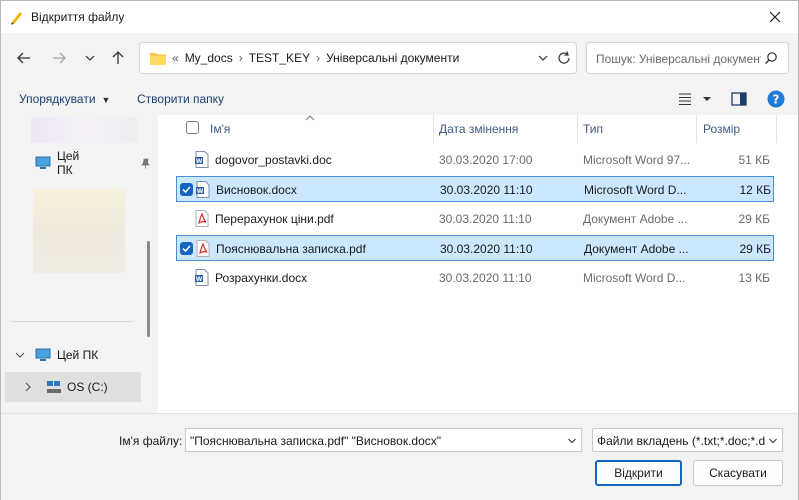 The height and width of the screenshot is (500, 799). Describe the element at coordinates (145, 163) in the screenshot. I see `pin-icon` at that location.